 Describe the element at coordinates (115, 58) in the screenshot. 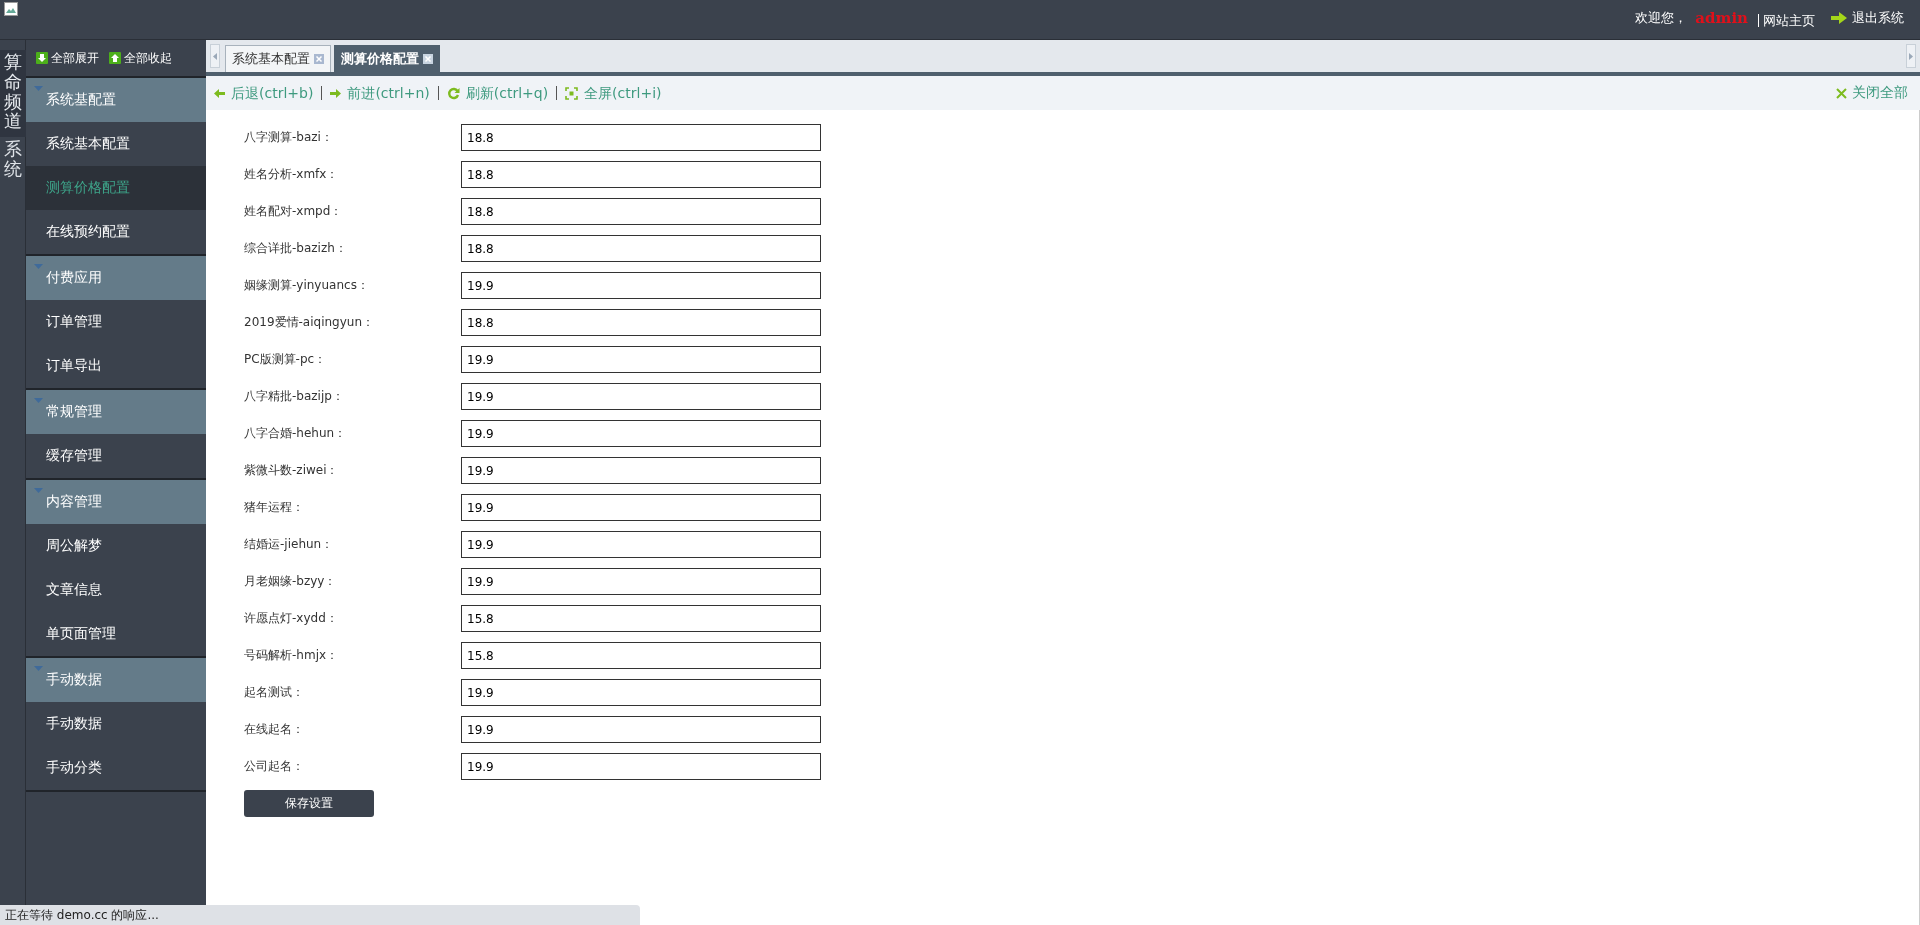

I see `up-arrow-icon` at that location.